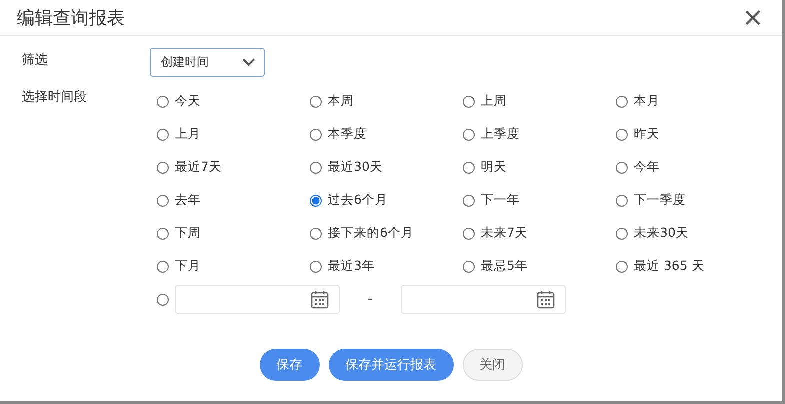 This screenshot has width=785, height=404. Describe the element at coordinates (539, 233) in the screenshot. I see `period-option: 未来7天` at that location.